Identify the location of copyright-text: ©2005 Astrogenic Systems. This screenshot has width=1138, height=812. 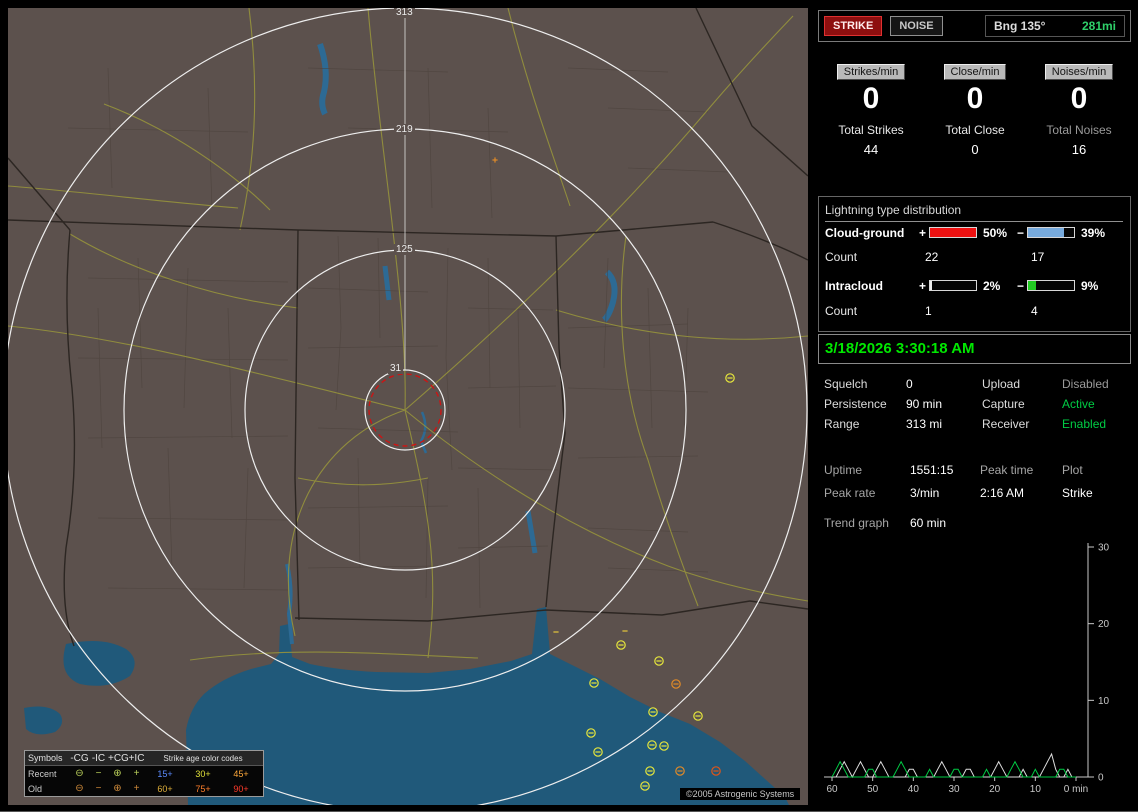
(740, 794).